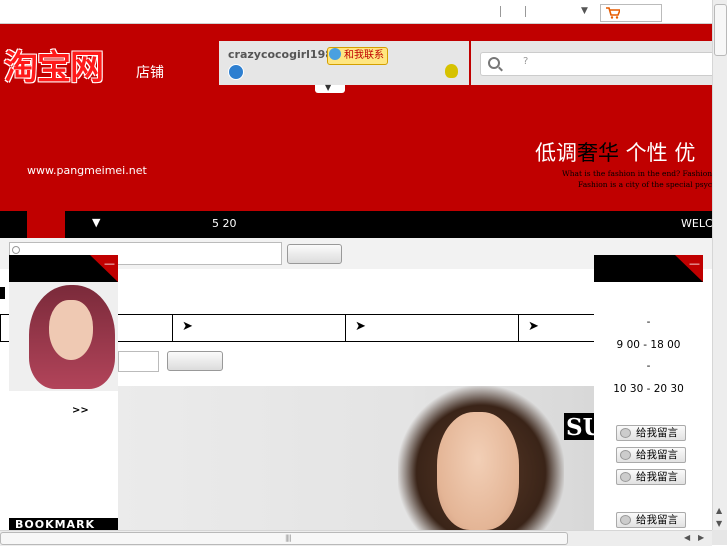  I want to click on vertical-scroll-thumb, so click(720, 30).